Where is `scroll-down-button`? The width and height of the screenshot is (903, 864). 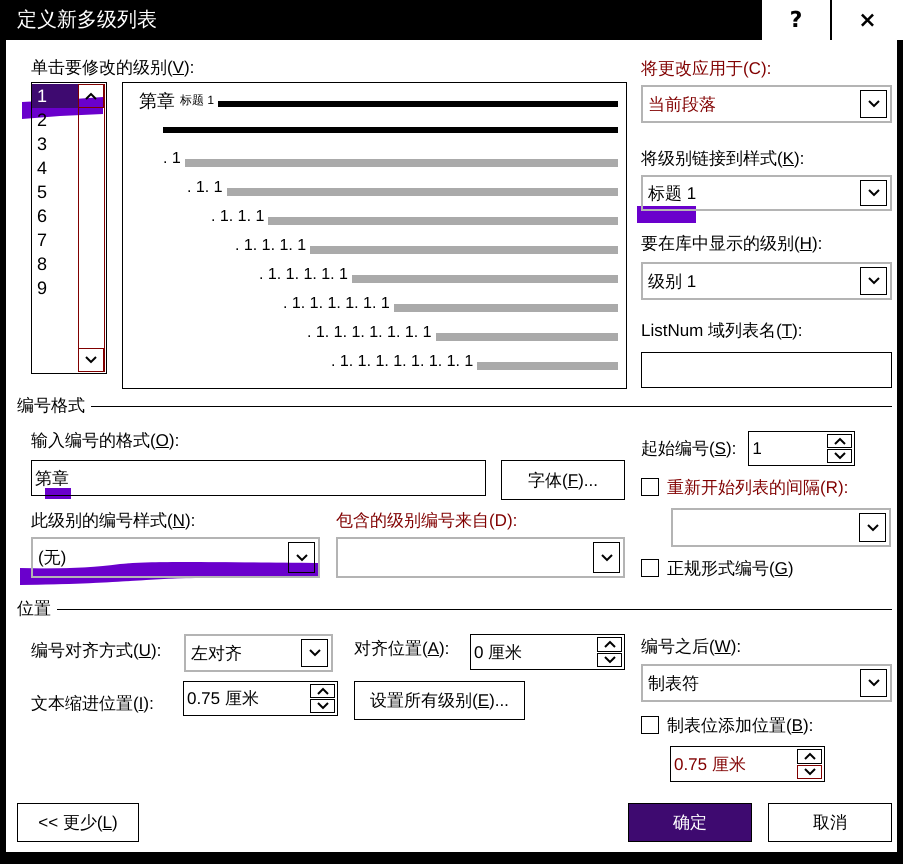 scroll-down-button is located at coordinates (91, 360).